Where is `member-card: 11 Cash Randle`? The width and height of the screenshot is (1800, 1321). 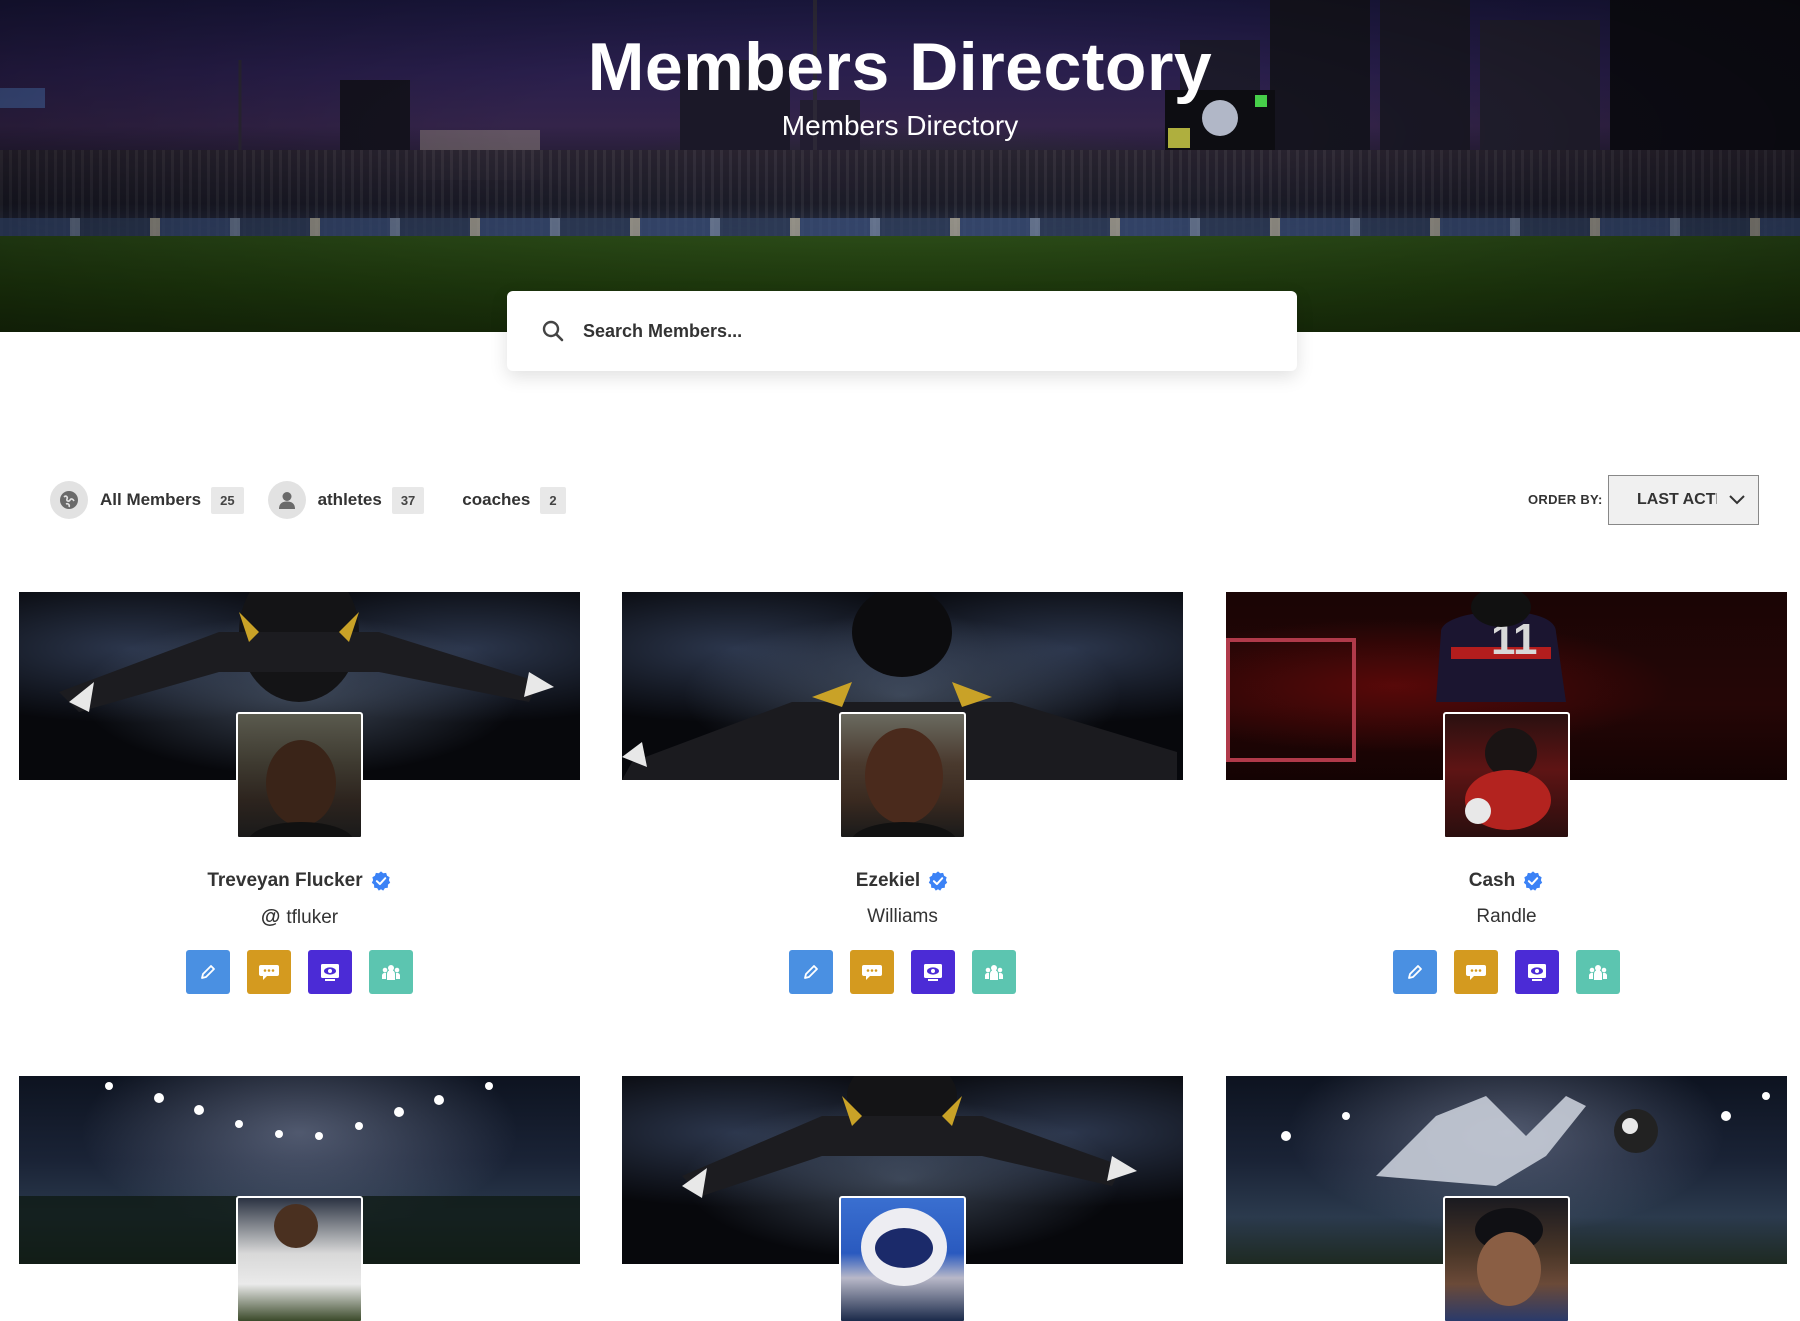
member-card: 11 Cash Randle is located at coordinates (1506, 807).